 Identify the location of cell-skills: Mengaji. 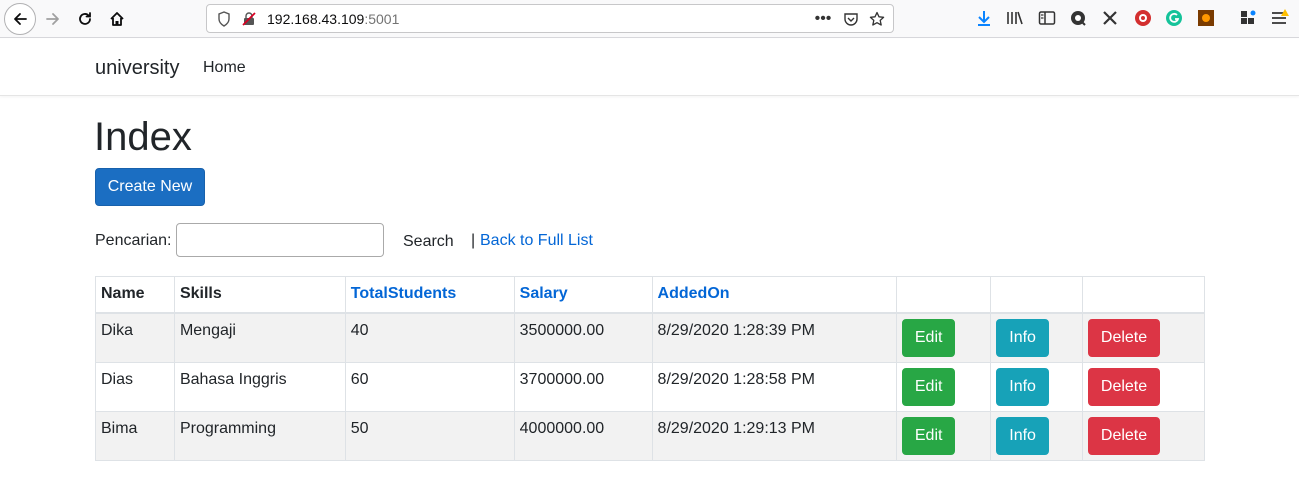
(259, 337).